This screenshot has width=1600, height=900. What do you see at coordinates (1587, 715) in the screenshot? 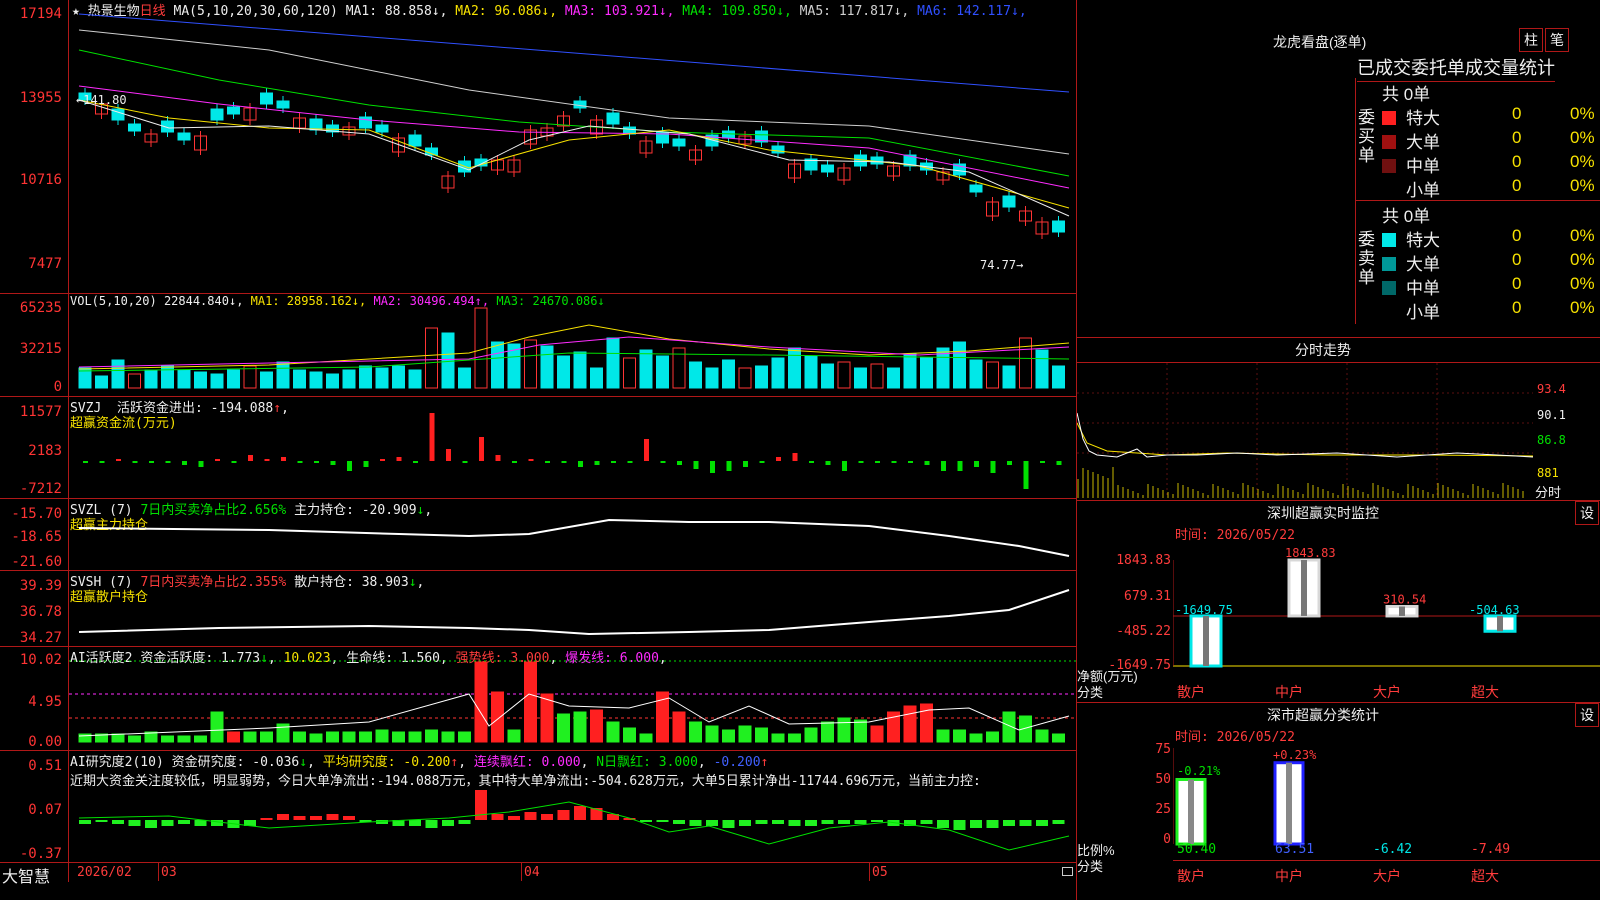
I see `classify-settings-button: 设` at bounding box center [1587, 715].